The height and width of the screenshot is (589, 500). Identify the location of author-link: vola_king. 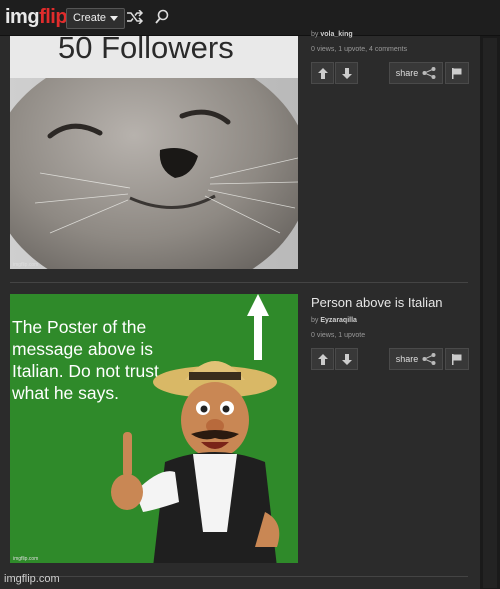
(336, 34).